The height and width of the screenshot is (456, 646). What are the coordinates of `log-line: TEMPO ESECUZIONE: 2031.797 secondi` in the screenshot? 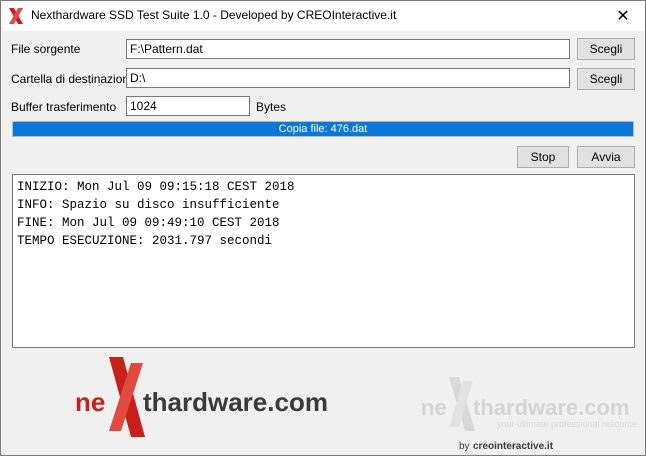 It's located at (145, 241).